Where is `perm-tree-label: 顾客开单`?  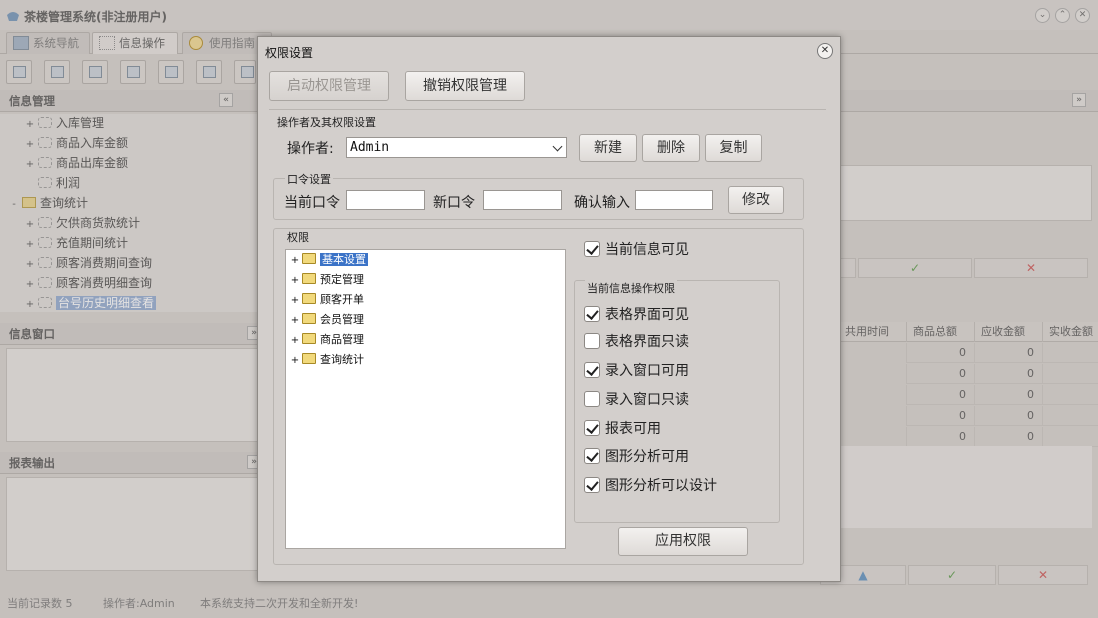
perm-tree-label: 顾客开单 is located at coordinates (342, 299).